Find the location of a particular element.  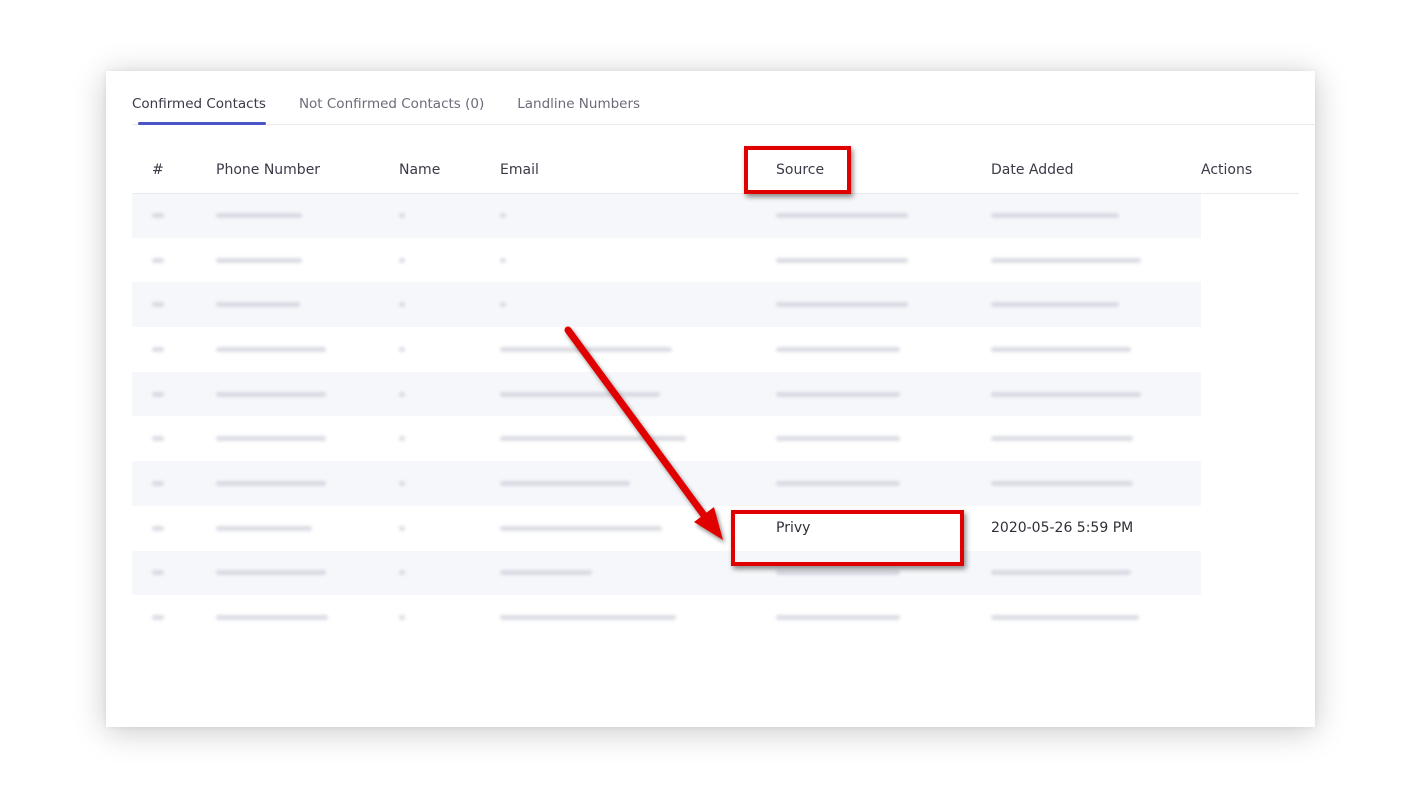

source-header-highlight-box is located at coordinates (797, 170).